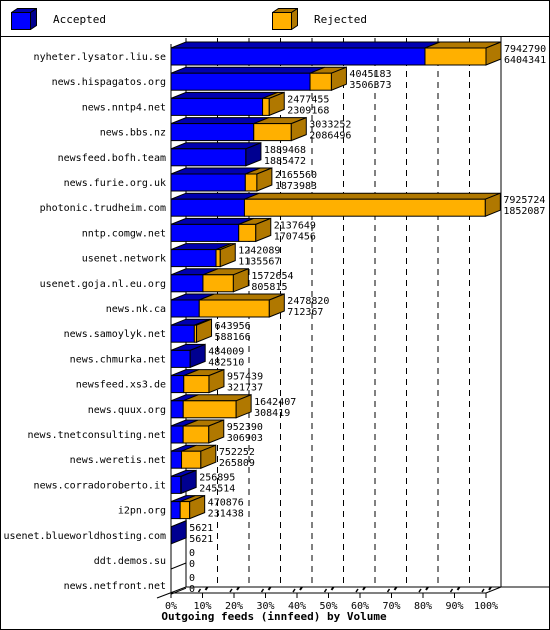 The image size is (550, 630). I want to click on value-label-accepted: 306903, so click(245, 438).